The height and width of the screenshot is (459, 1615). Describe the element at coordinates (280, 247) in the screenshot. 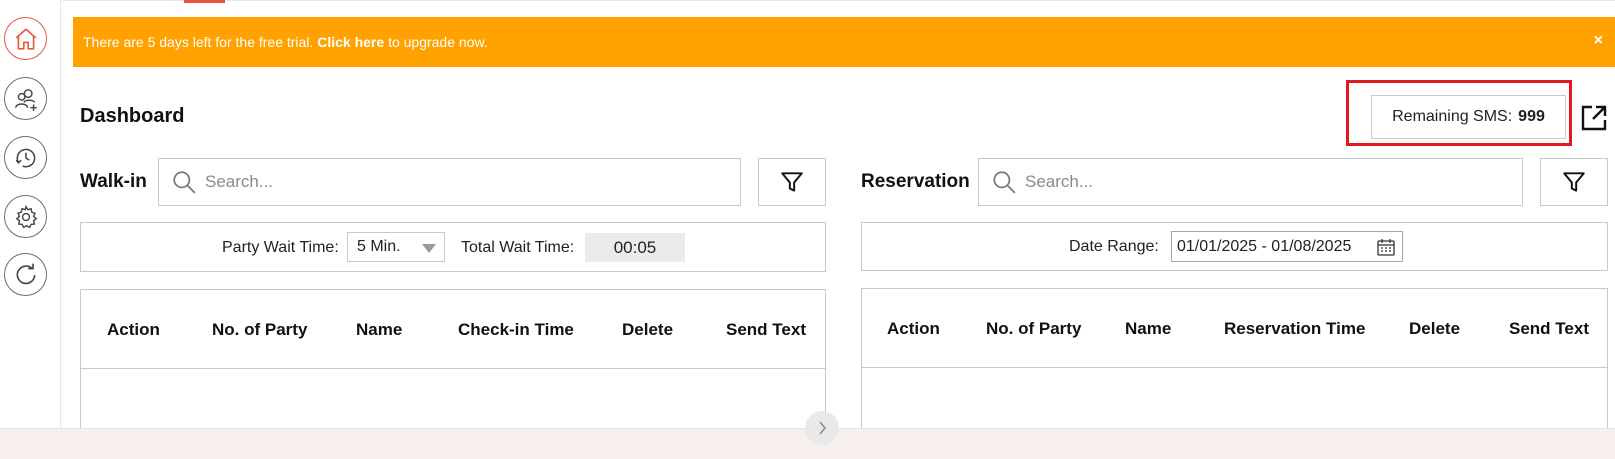

I see `party-wait-label: Party Wait Time:` at that location.